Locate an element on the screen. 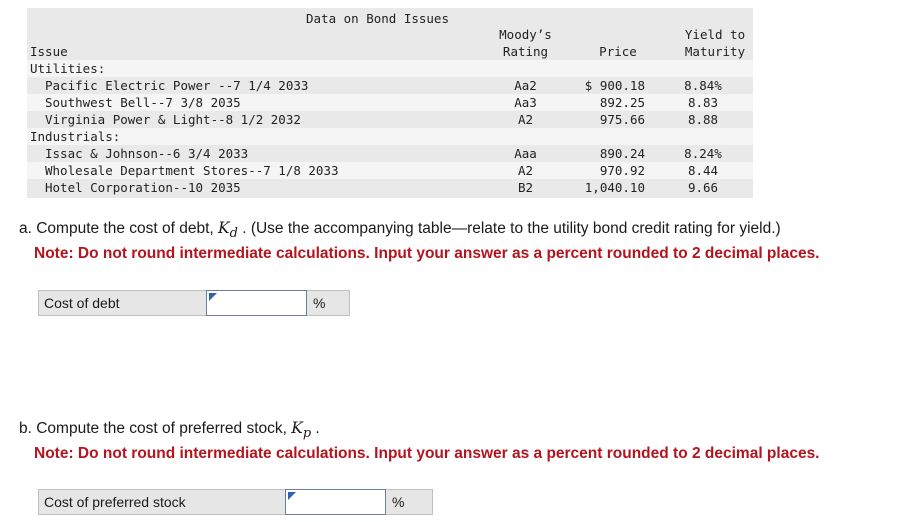 The width and height of the screenshot is (907, 522). question-b-prefix: b. Compute the cost of preferred stock, is located at coordinates (155, 428).